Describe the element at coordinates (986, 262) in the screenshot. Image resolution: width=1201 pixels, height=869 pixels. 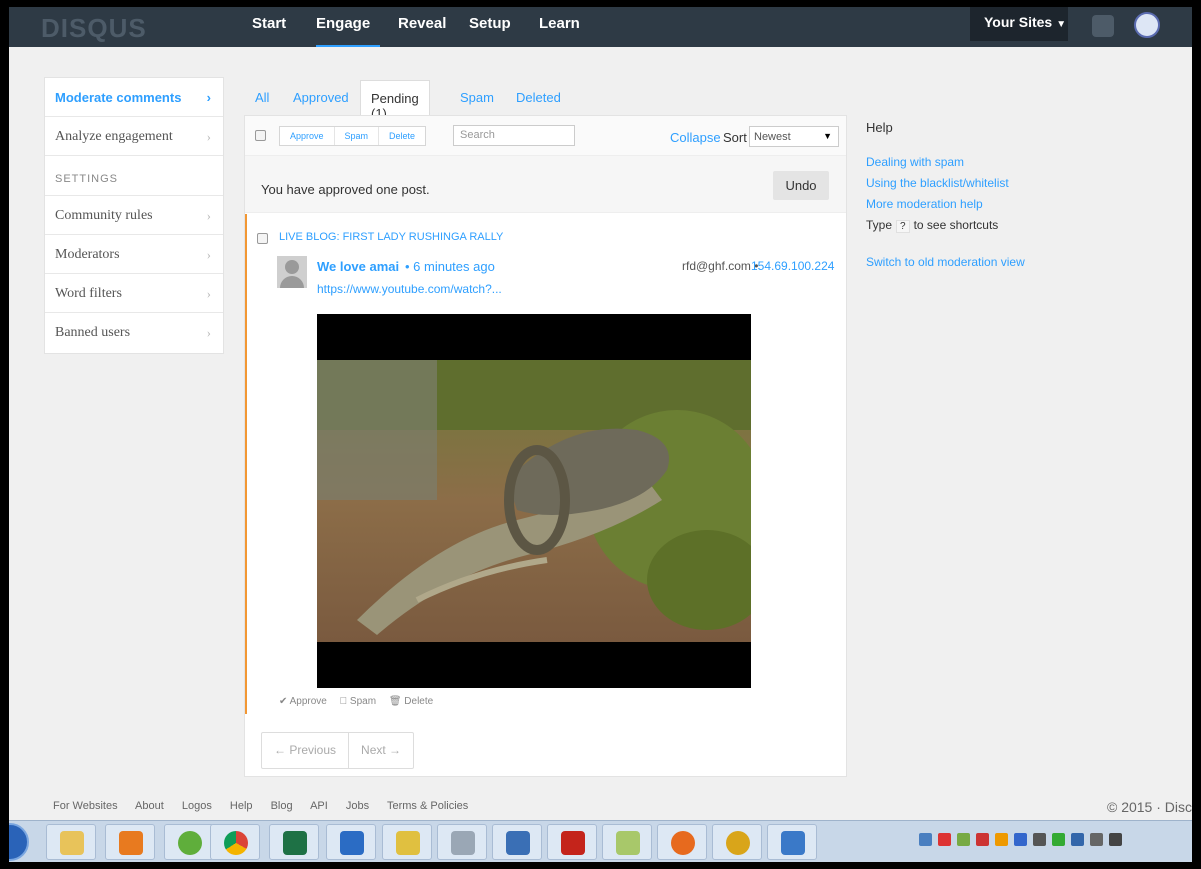
I see `old-view-link: Switch to old moderation view` at that location.